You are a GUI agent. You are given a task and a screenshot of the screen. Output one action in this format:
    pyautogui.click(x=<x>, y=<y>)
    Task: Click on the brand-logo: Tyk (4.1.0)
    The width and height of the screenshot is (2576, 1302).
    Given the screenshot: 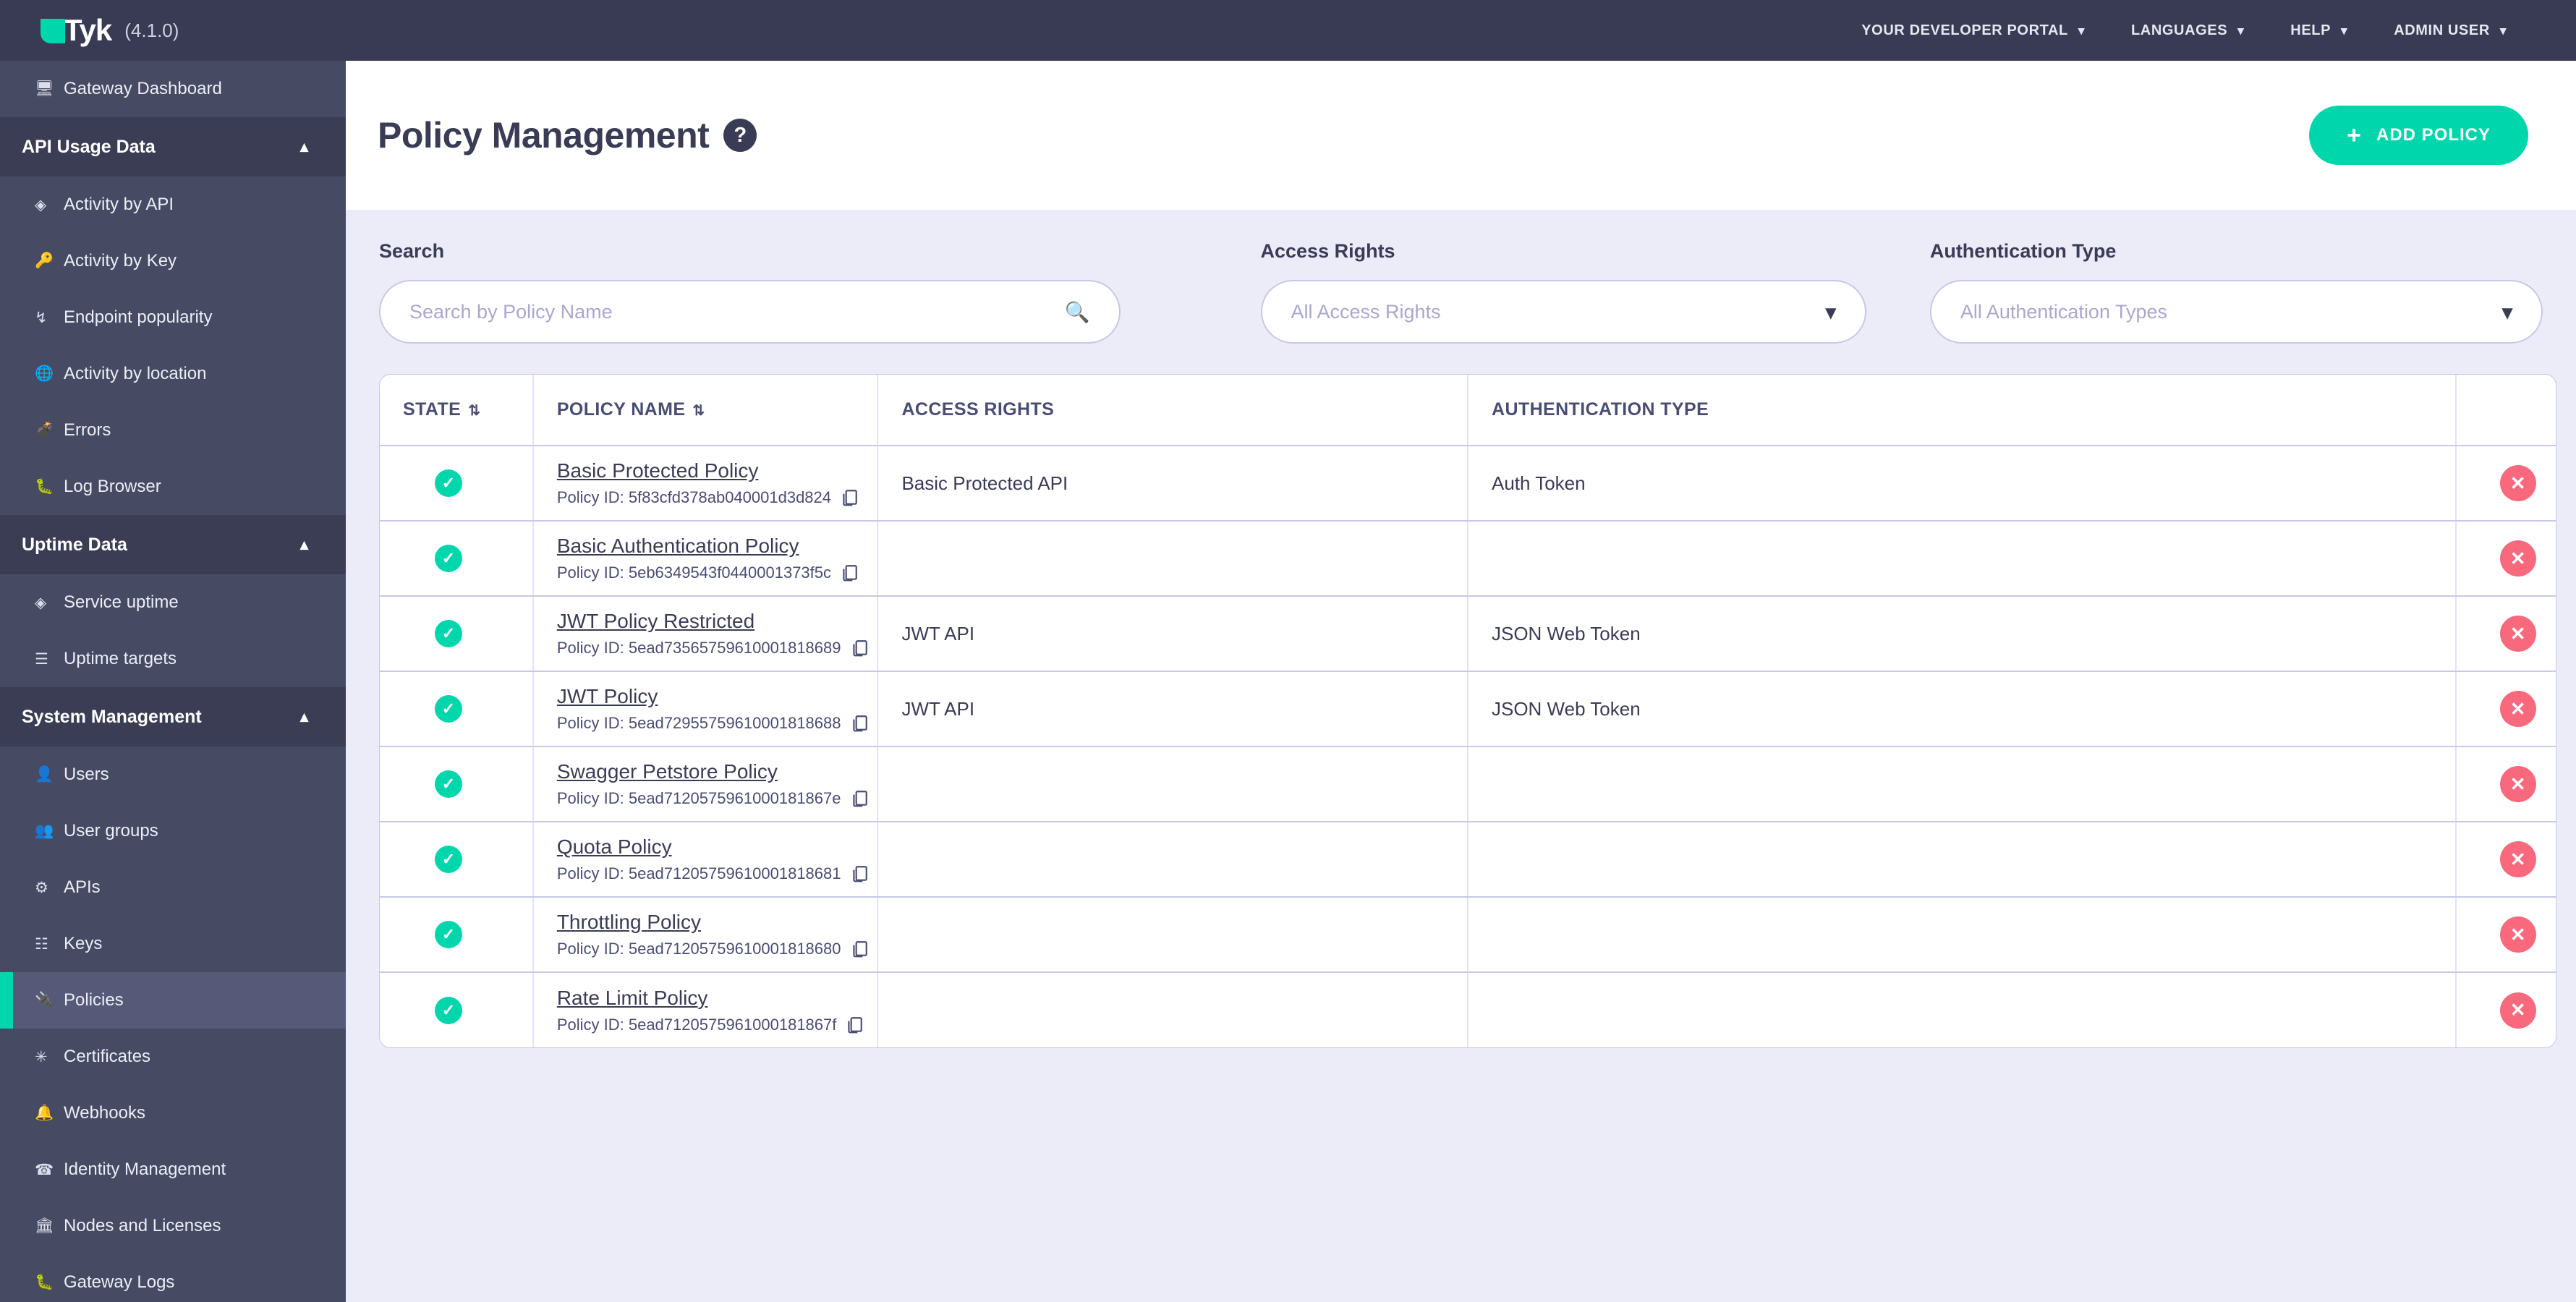 What is the action you would take?
    pyautogui.click(x=110, y=31)
    